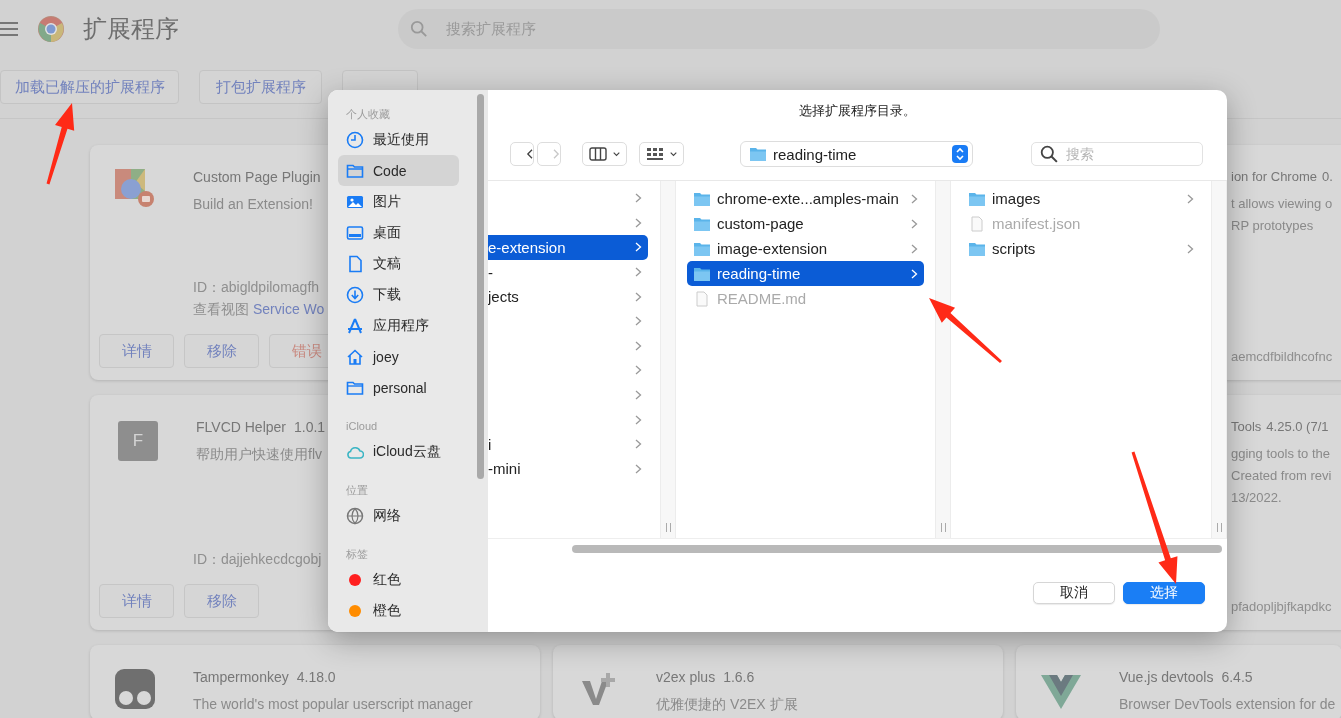 The image size is (1341, 718). Describe the element at coordinates (355, 263) in the screenshot. I see `document-icon` at that location.